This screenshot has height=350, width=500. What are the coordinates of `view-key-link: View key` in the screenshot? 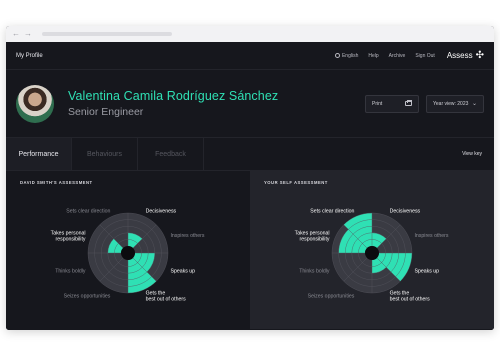 It's located at (472, 154).